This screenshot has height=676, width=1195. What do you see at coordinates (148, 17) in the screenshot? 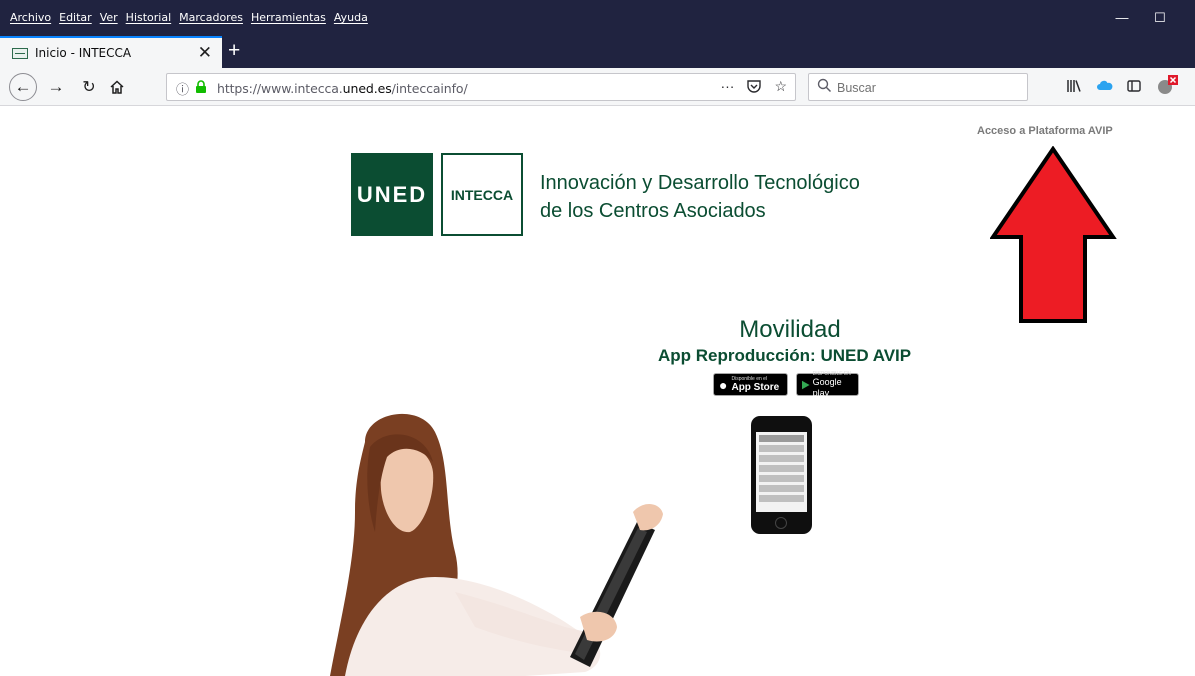
I see `menu-historial: Historial` at bounding box center [148, 17].